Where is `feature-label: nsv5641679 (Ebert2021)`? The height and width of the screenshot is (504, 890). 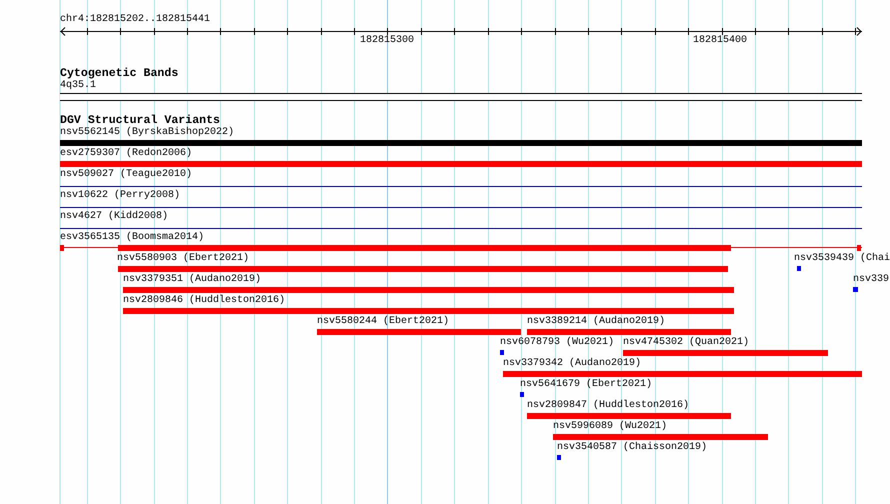
feature-label: nsv5641679 (Ebert2021) is located at coordinates (586, 385).